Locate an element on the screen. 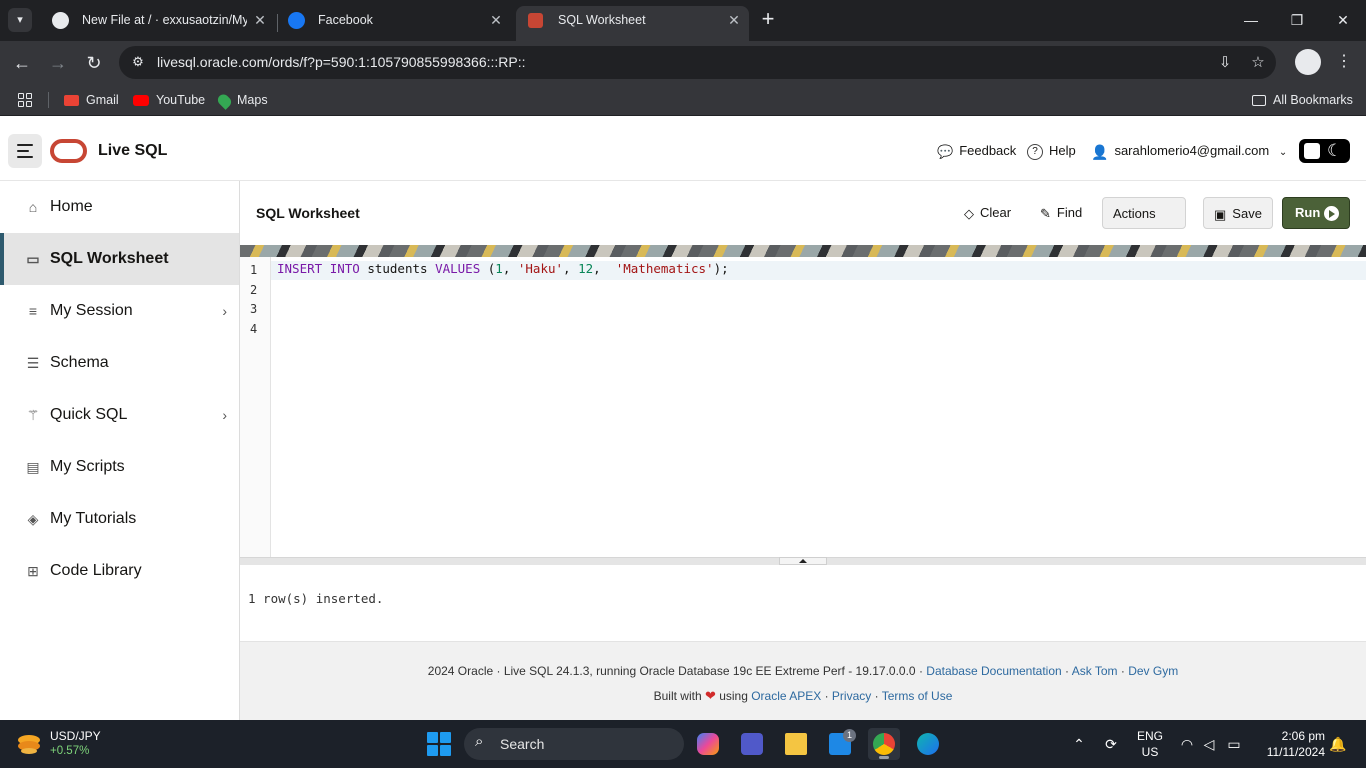 The width and height of the screenshot is (1366, 768). bookmark-gmail: Gmail is located at coordinates (91, 100).